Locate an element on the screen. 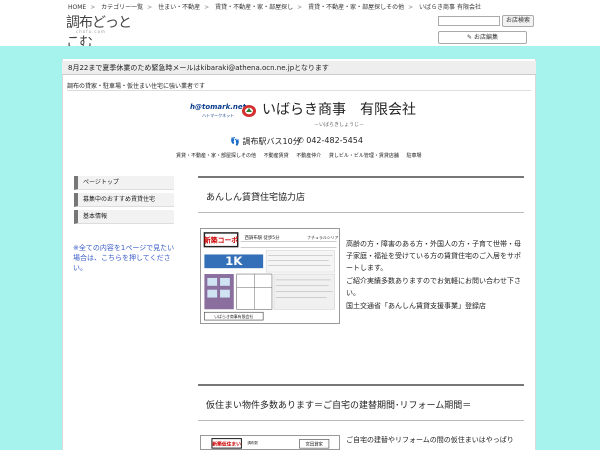 The width and height of the screenshot is (600, 450). breadcrumb-current: いばらき商事 有限会社 is located at coordinates (450, 7).